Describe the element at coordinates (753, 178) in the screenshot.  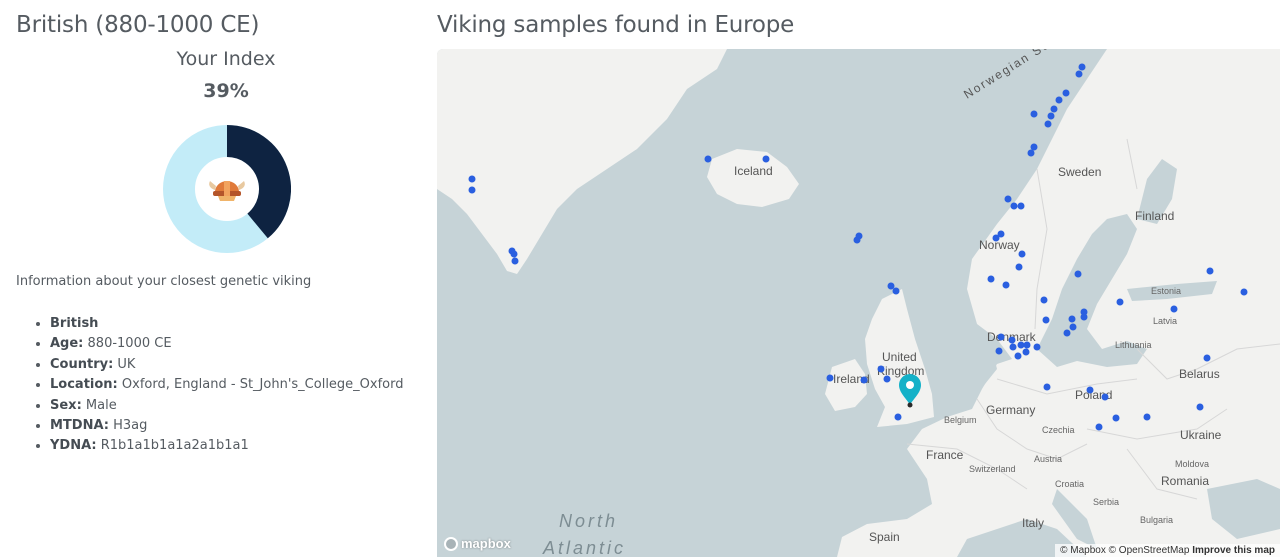
I see `land-iceland` at that location.